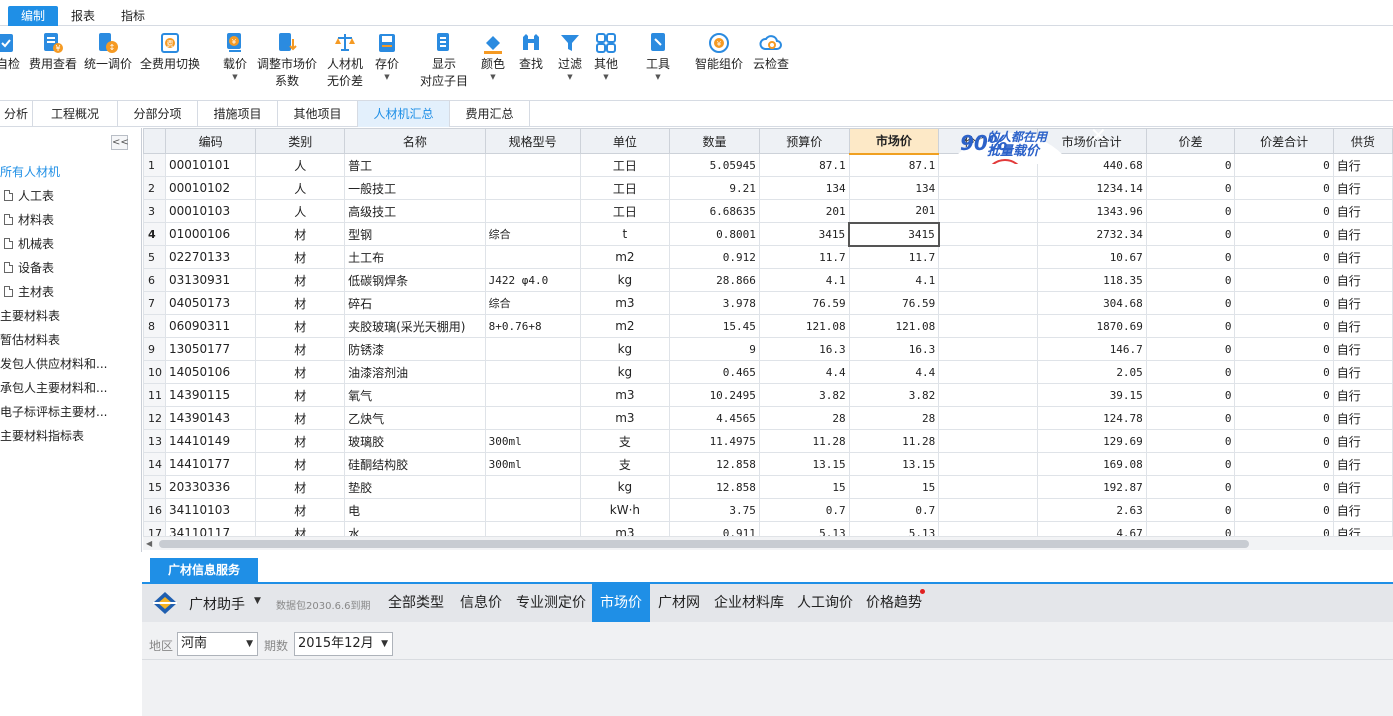  Describe the element at coordinates (1091, 234) in the screenshot. I see `market-total-cell: 2732.34` at that location.